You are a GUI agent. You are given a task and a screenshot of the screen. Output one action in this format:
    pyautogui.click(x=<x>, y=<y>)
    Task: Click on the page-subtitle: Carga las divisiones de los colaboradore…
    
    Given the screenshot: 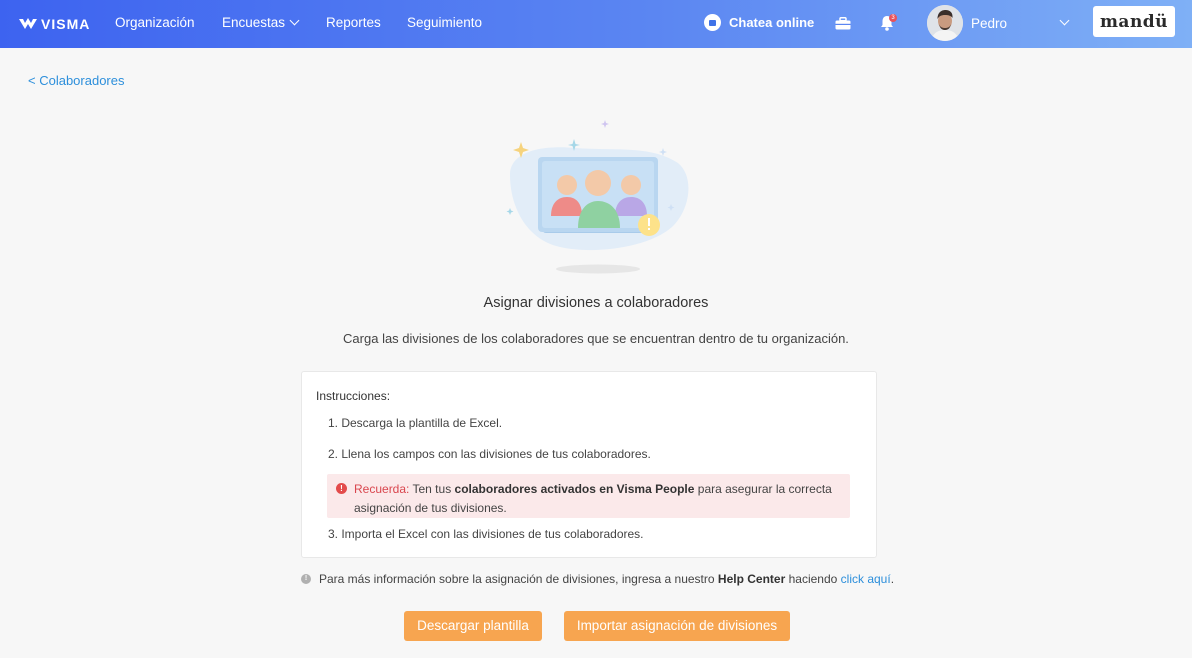 What is the action you would take?
    pyautogui.click(x=596, y=338)
    